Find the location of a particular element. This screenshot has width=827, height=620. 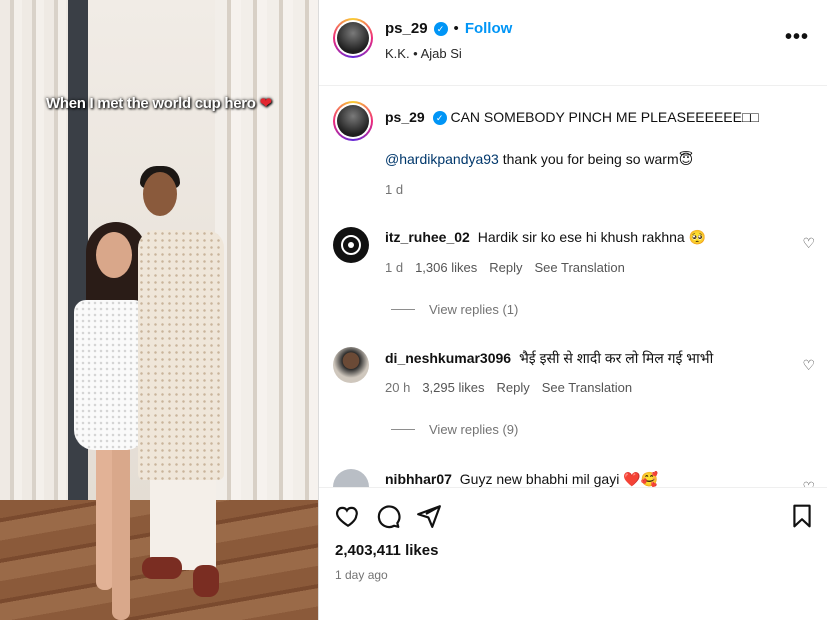

man-pants is located at coordinates (183, 520).